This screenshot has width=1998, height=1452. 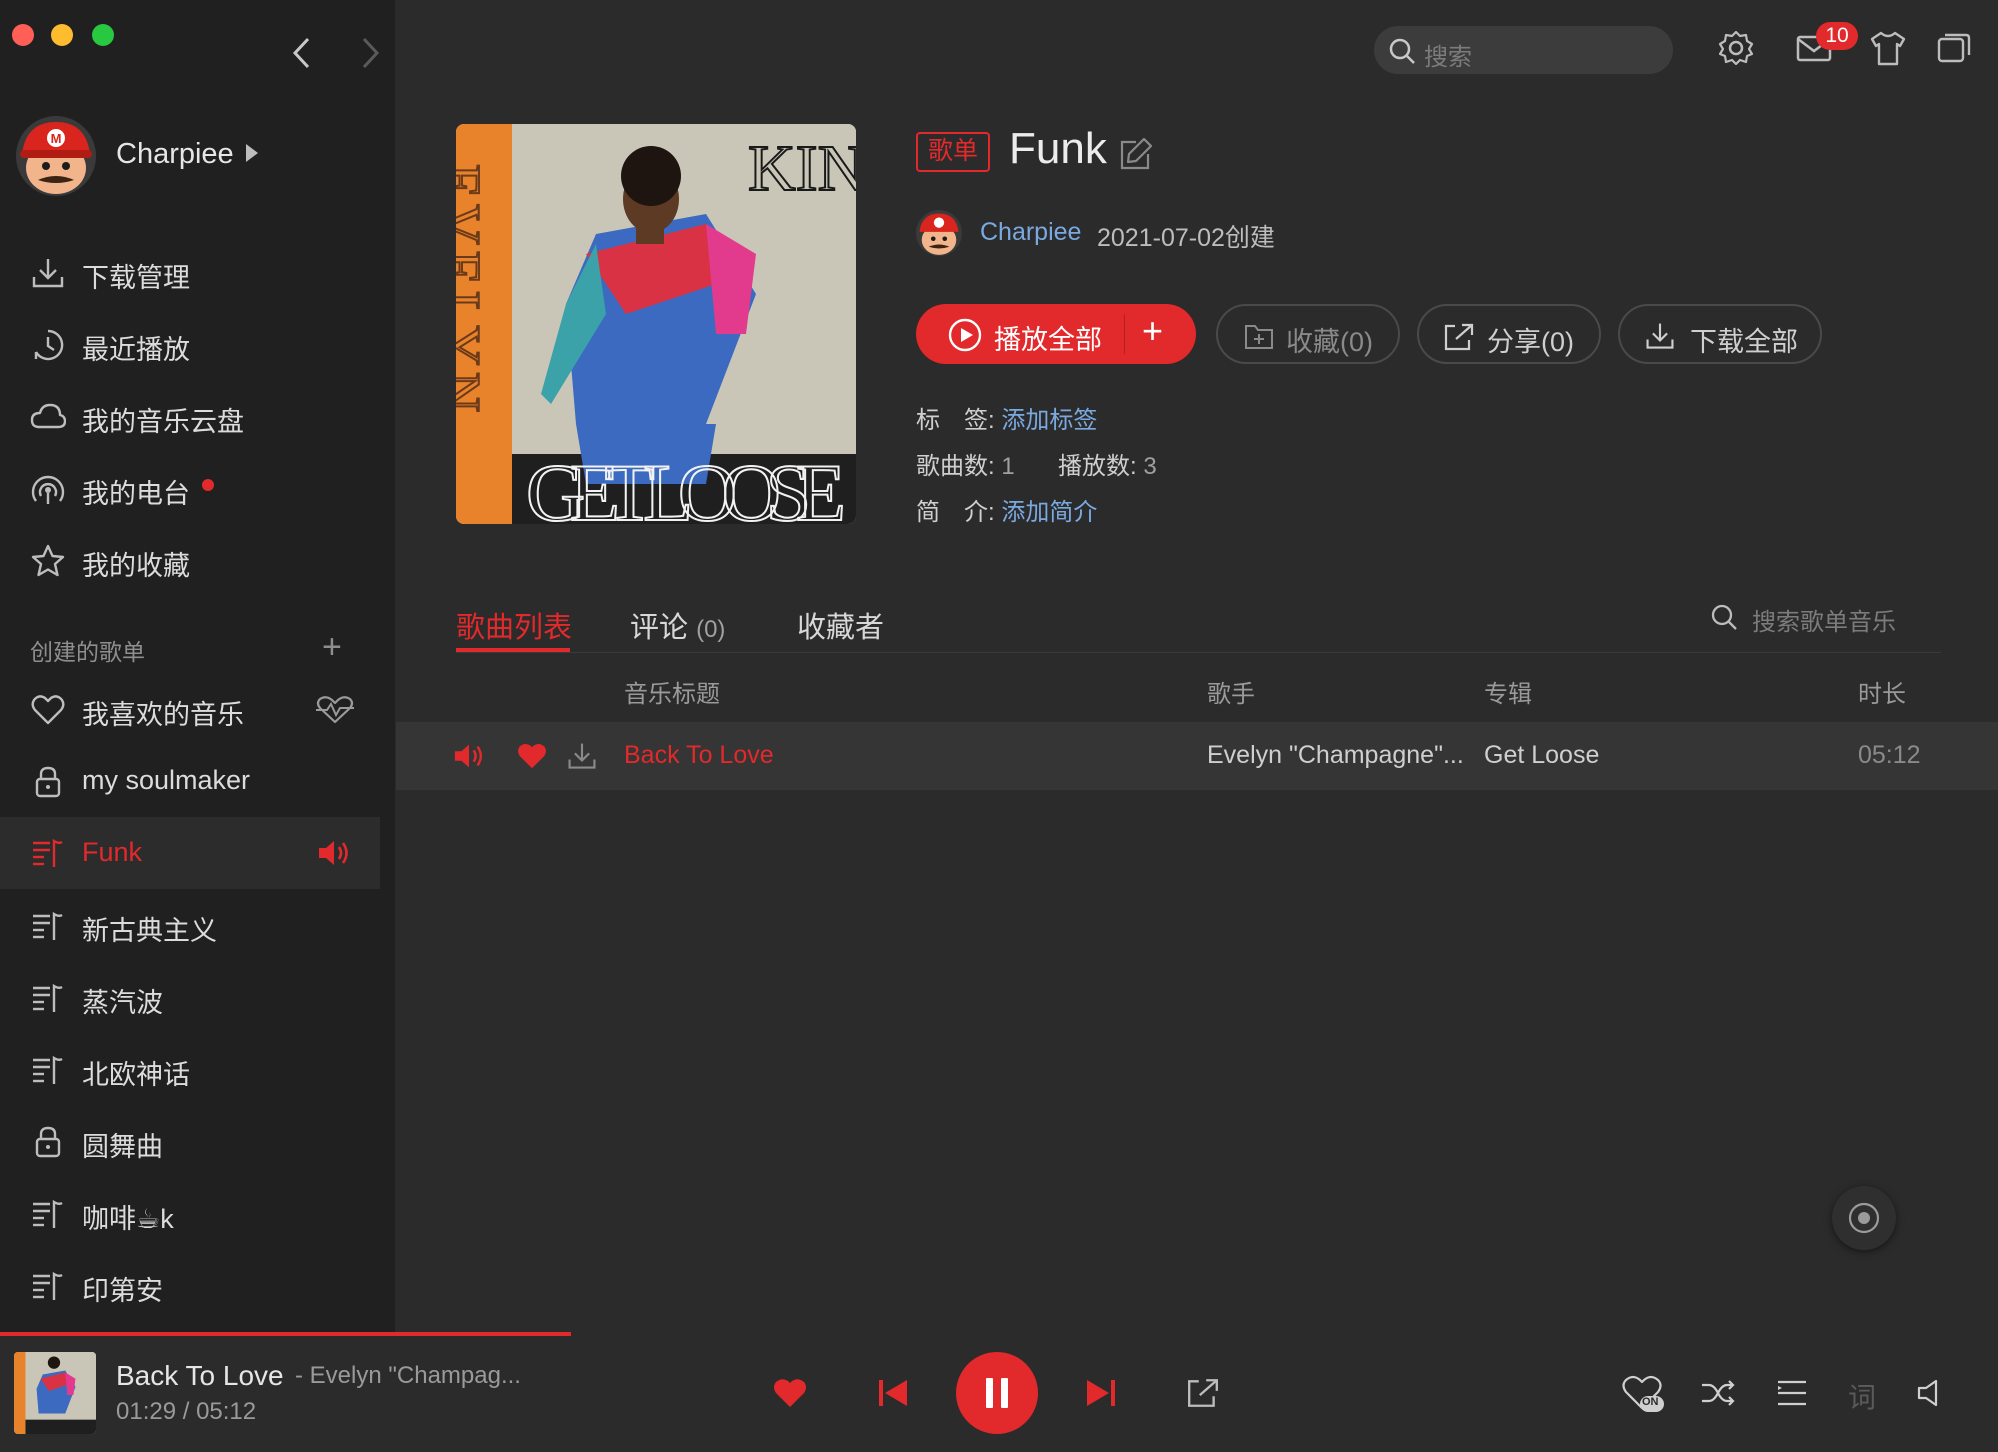 What do you see at coordinates (1058, 148) in the screenshot?
I see `page-title: Funk` at bounding box center [1058, 148].